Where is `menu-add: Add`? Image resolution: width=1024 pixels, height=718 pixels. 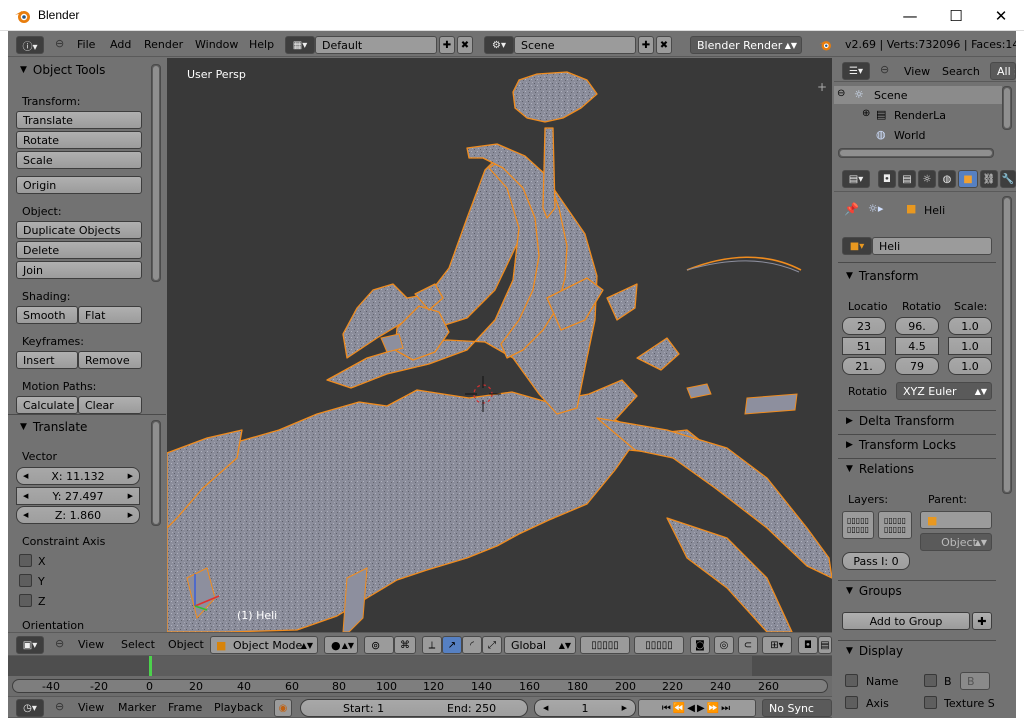
menu-add: Add is located at coordinates (120, 44).